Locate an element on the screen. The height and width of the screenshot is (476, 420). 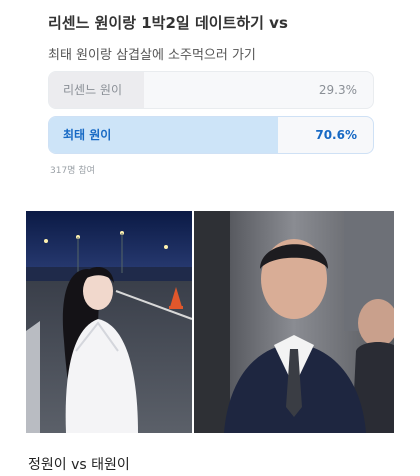
post-title: 리센느 원이랑 1박2일 데이트하기 vs is located at coordinates (168, 23).